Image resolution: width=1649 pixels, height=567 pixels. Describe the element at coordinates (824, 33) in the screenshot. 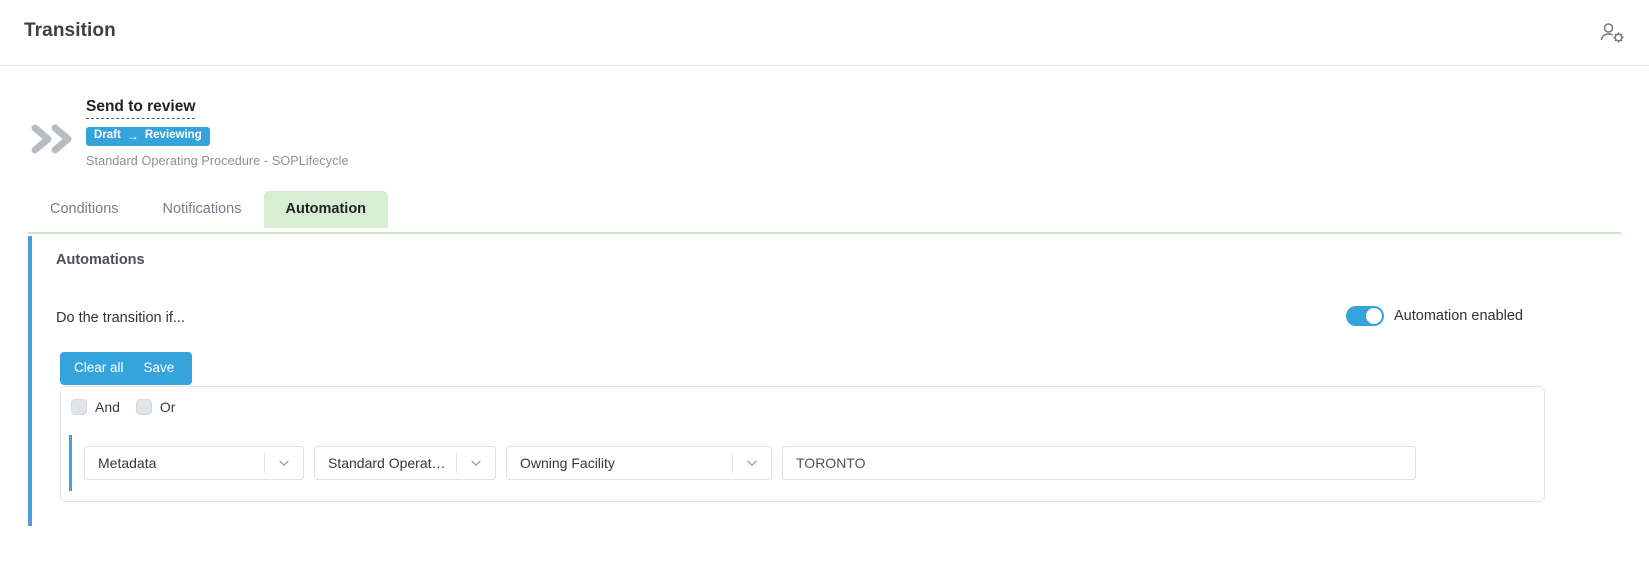

I see `top-bar: Transition` at that location.